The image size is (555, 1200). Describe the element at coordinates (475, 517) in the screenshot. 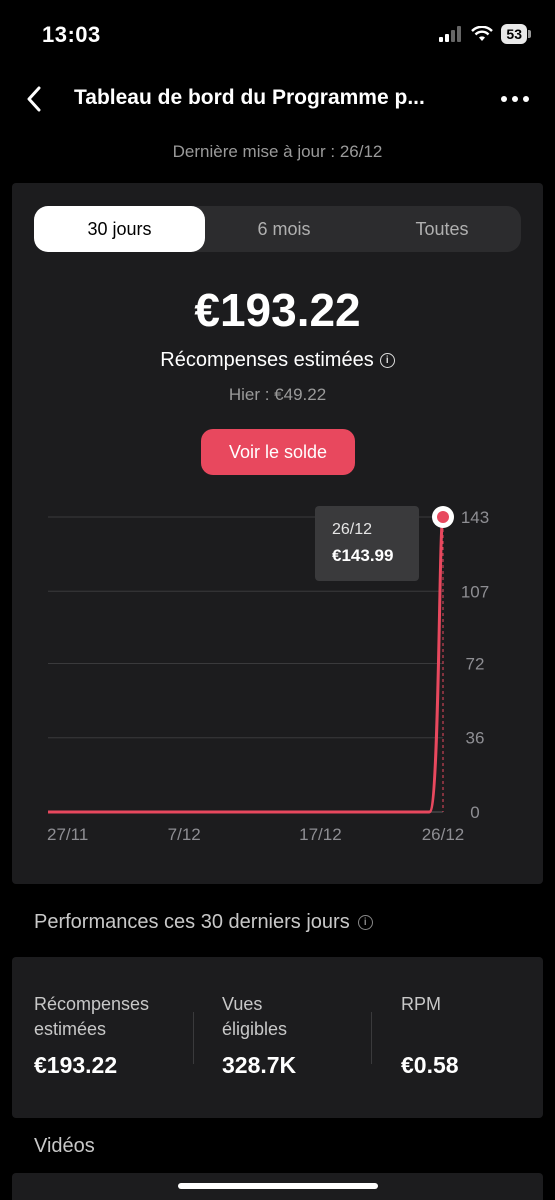

I see `y-tick-label: 143` at that location.